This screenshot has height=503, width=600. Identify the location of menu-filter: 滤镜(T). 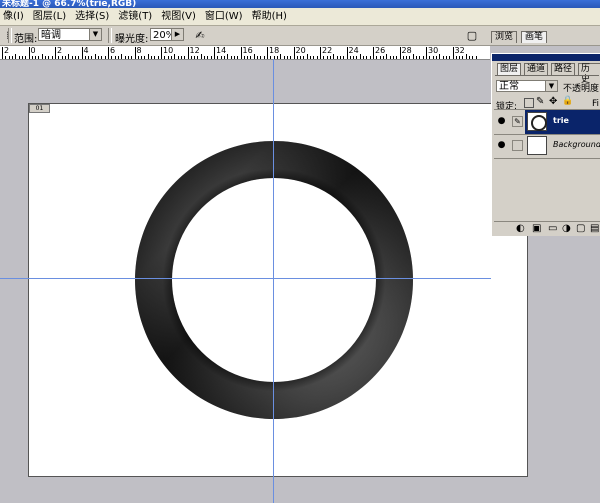
(136, 16).